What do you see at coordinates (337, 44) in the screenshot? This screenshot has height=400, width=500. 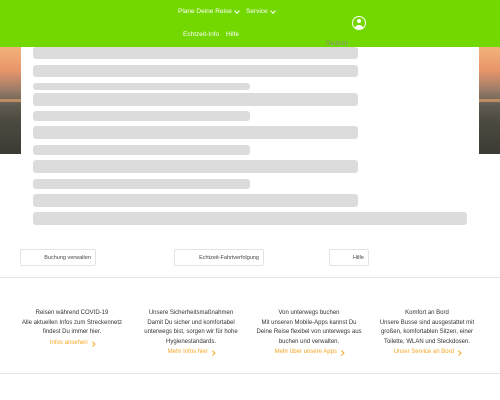 I see `language-label: Deutsch` at bounding box center [337, 44].